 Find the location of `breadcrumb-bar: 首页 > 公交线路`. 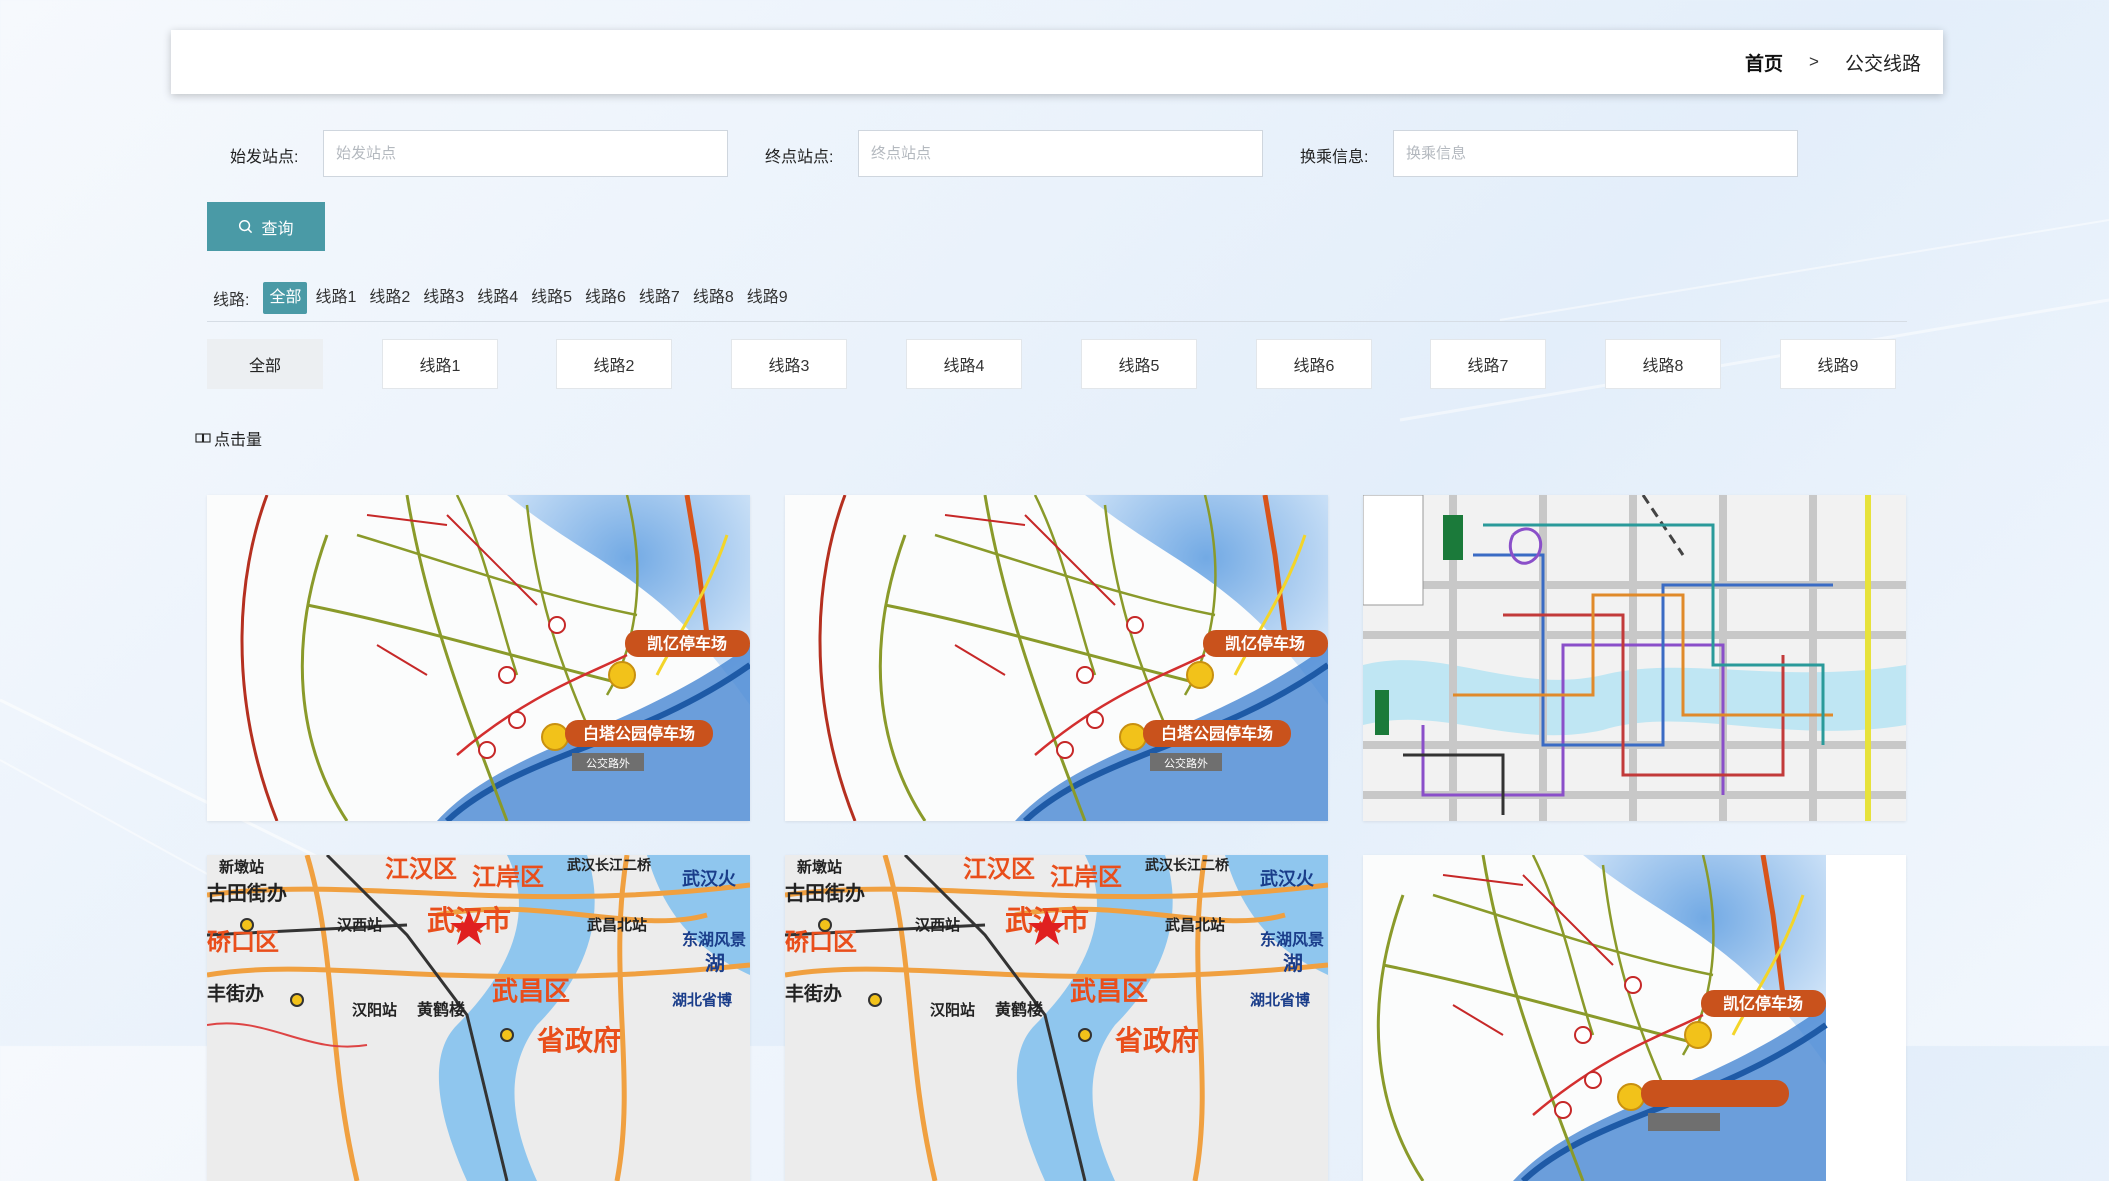

breadcrumb-bar: 首页 > 公交线路 is located at coordinates (1057, 62).